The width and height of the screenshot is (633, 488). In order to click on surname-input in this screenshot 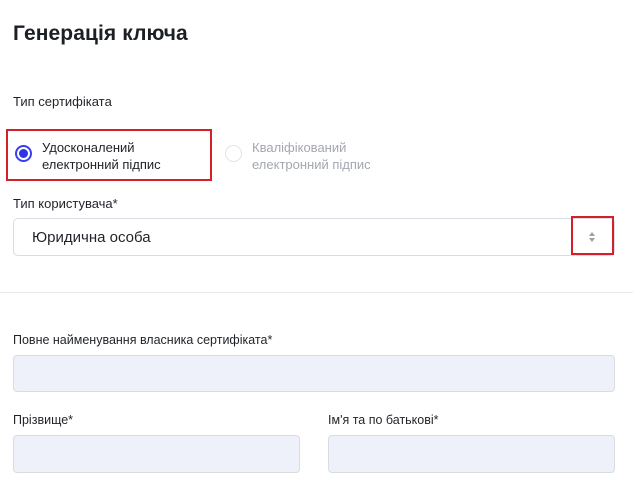, I will do `click(156, 454)`.